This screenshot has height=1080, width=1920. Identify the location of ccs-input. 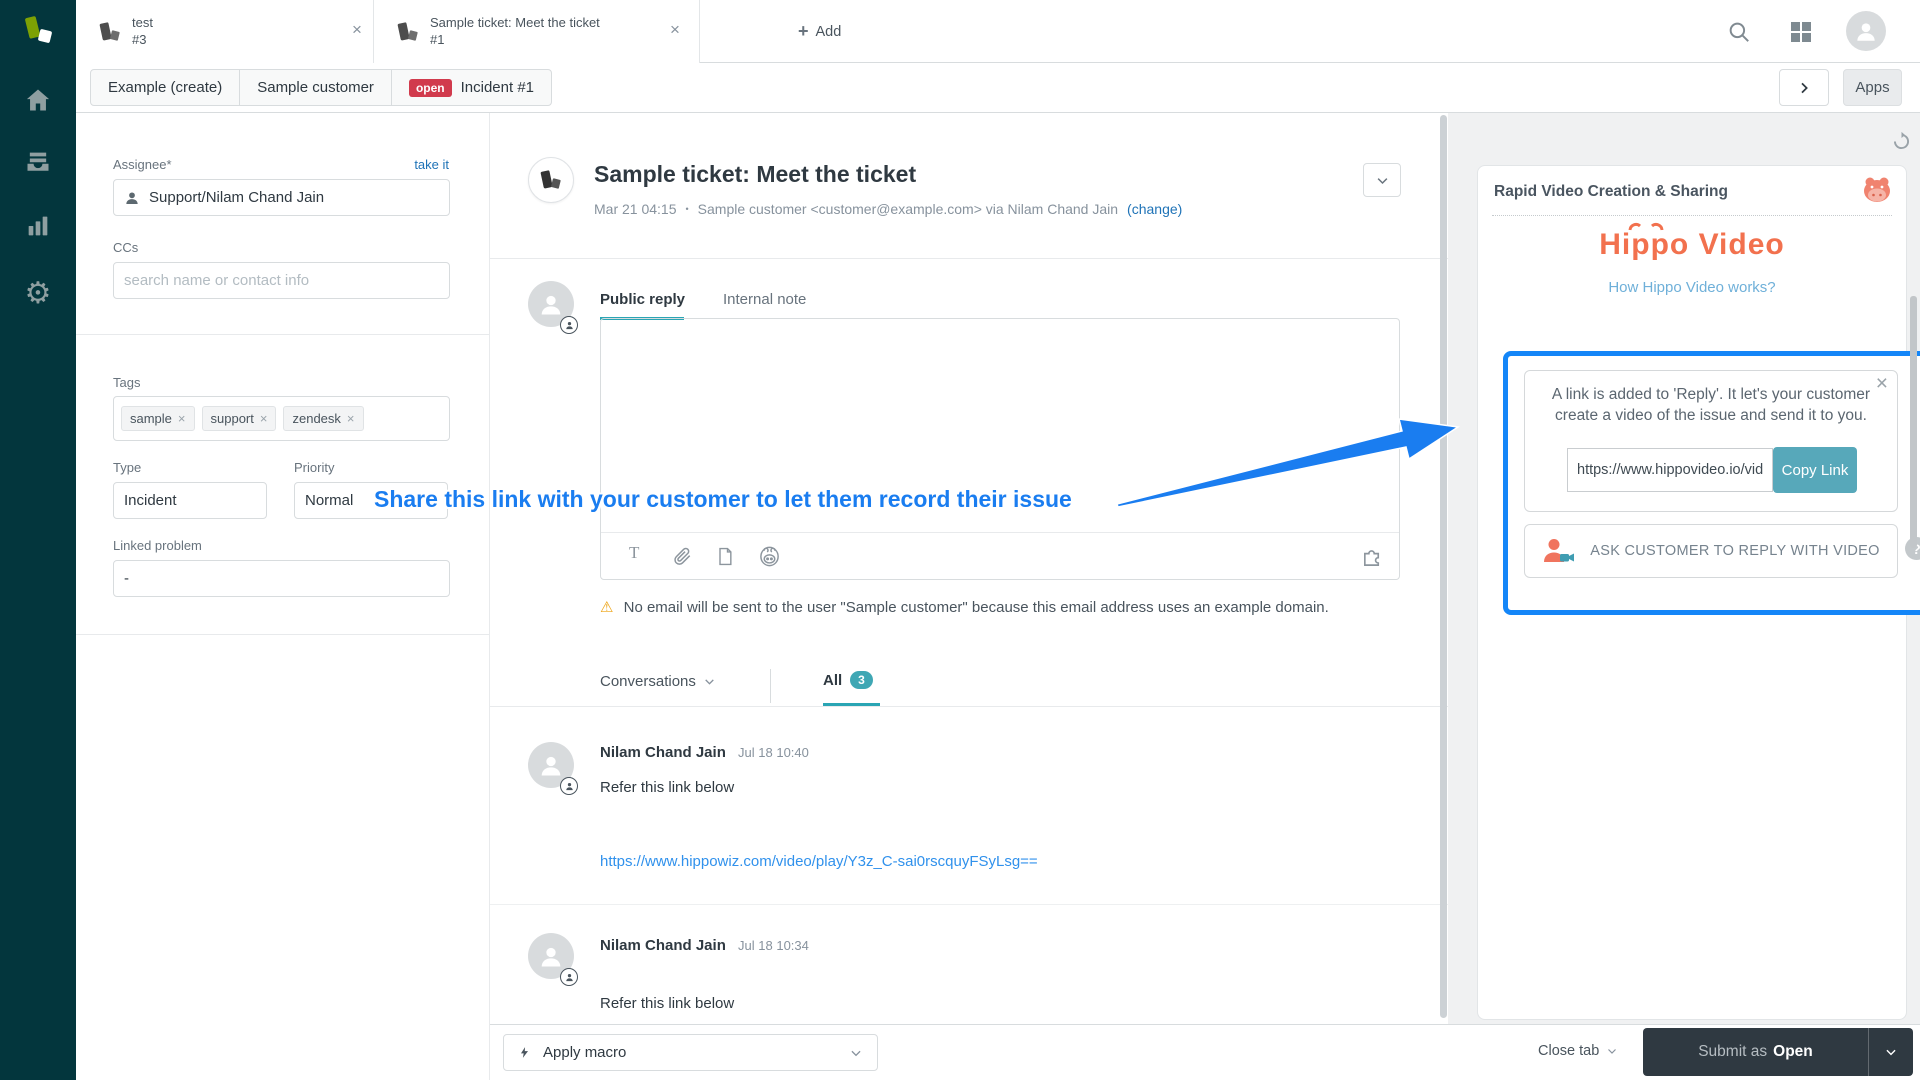
(281, 280).